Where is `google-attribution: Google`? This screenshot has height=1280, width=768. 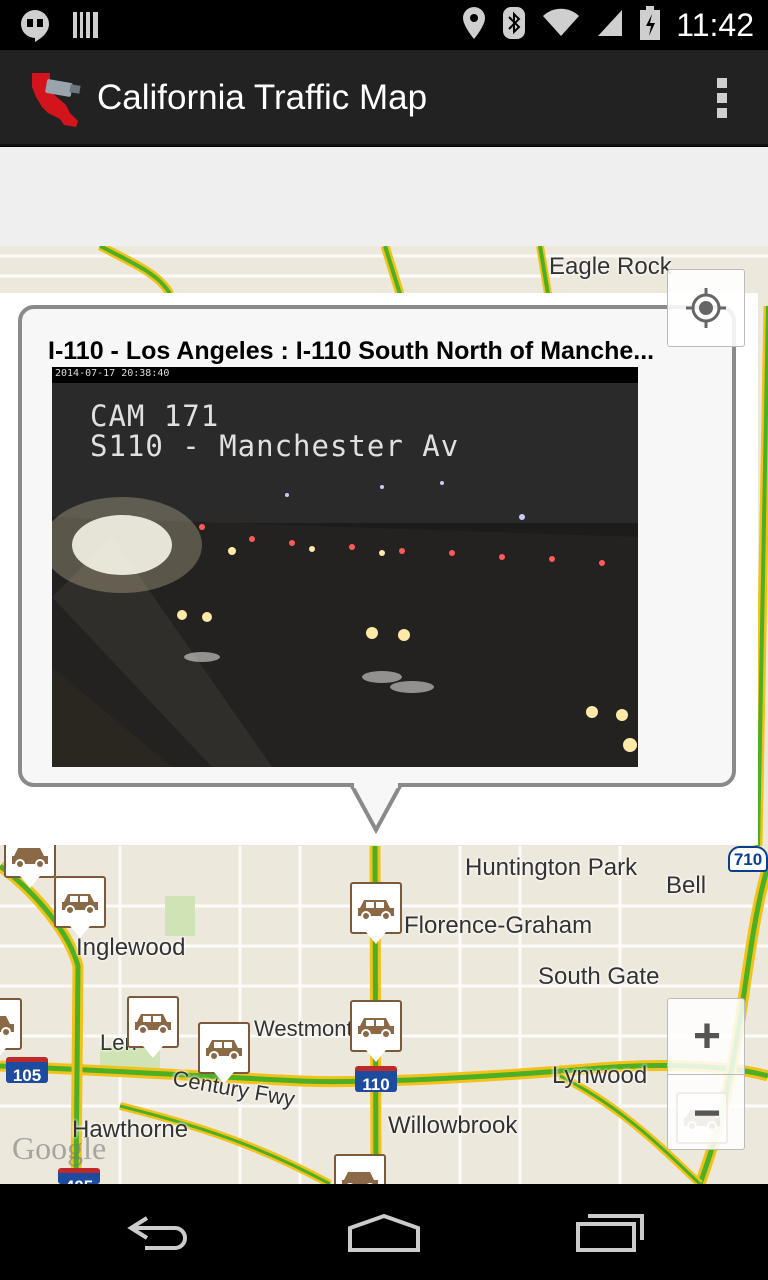
google-attribution: Google is located at coordinates (59, 1148).